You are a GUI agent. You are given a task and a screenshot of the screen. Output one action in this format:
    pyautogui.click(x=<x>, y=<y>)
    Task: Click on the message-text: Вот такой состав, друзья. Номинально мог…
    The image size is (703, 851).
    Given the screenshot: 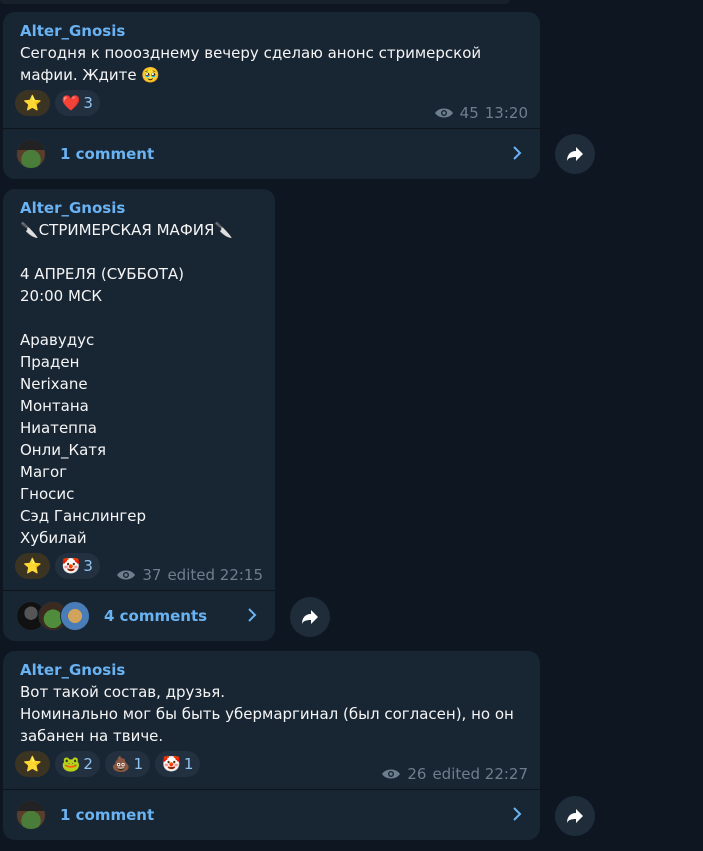 What is the action you would take?
    pyautogui.click(x=267, y=714)
    